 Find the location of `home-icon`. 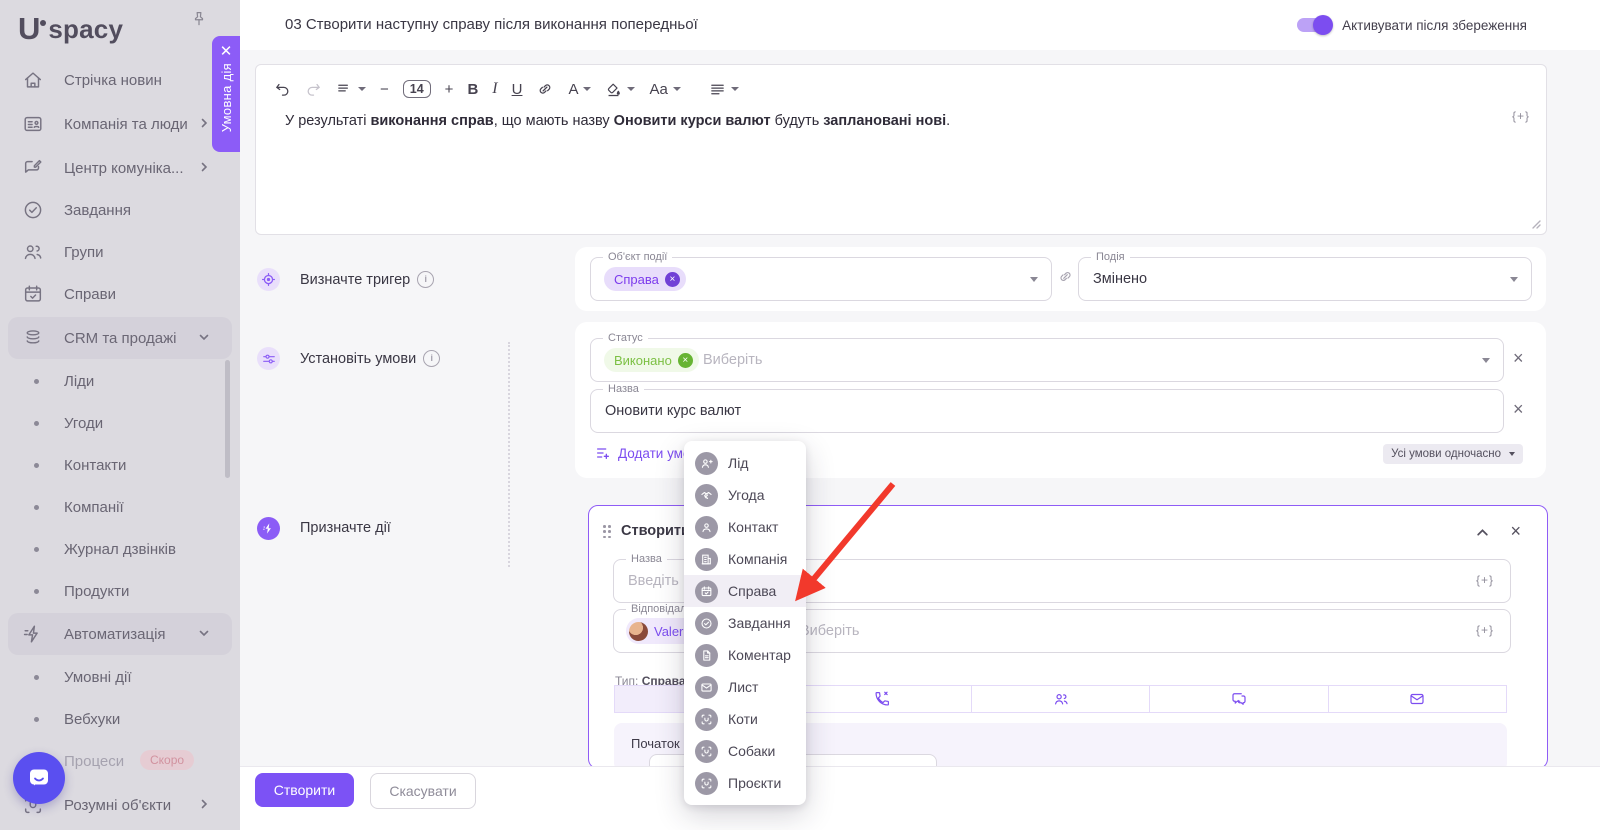

home-icon is located at coordinates (33, 80).